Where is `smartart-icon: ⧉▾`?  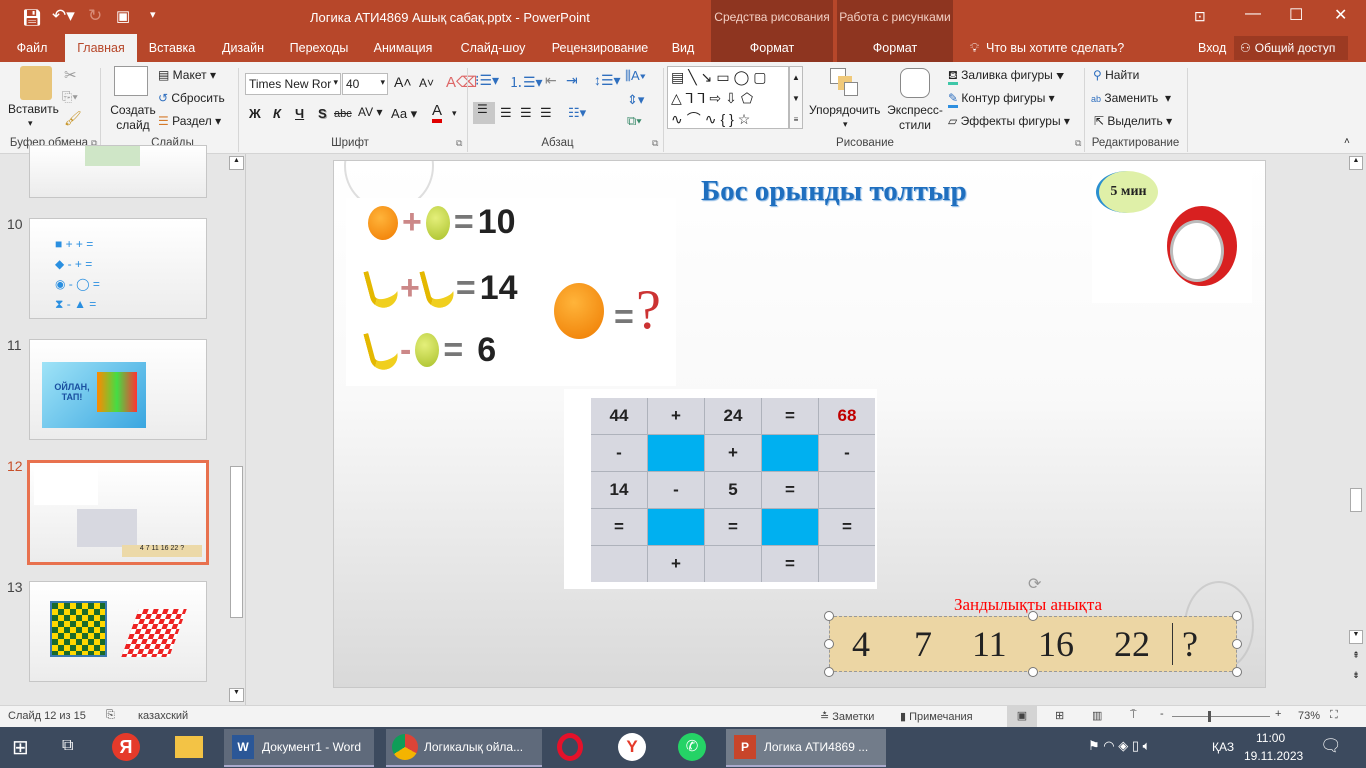
smartart-icon: ⧉▾ is located at coordinates (634, 121).